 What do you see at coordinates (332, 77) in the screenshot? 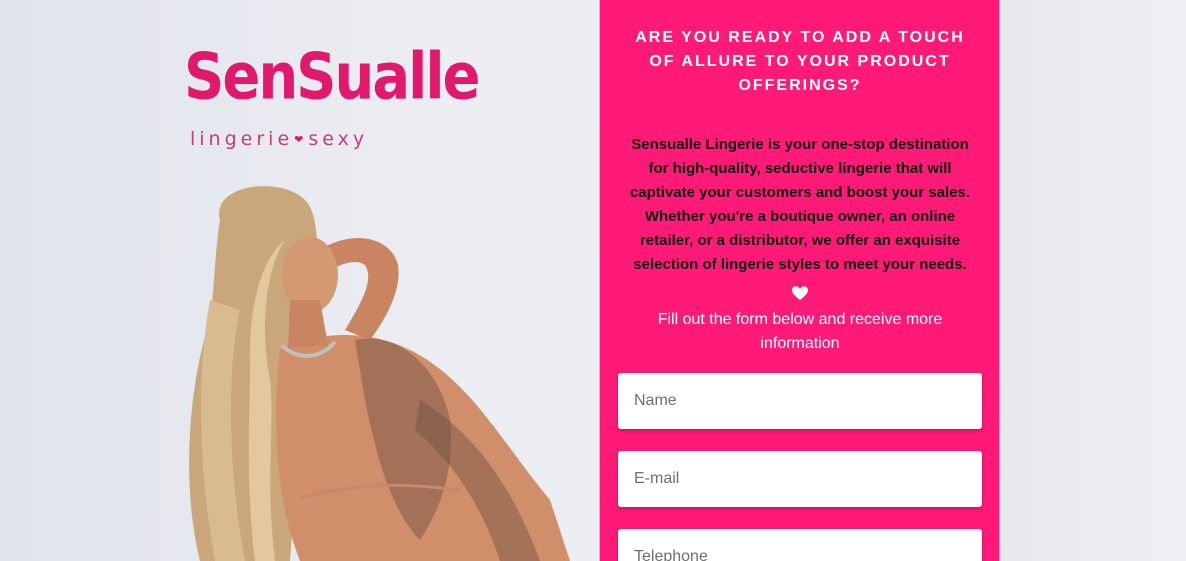
I see `logo-wordmark: SenSualle` at bounding box center [332, 77].